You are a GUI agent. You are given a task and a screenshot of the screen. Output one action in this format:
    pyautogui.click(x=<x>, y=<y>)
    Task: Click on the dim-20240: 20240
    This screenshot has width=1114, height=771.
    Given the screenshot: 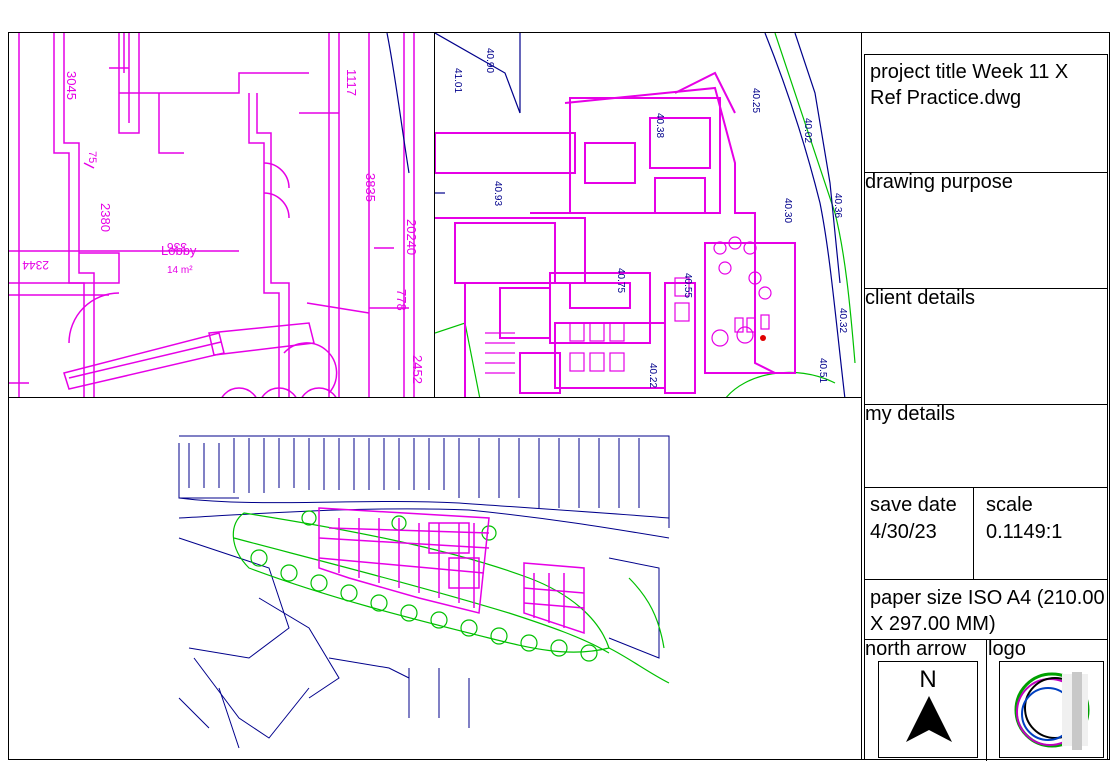 What is the action you would take?
    pyautogui.click(x=411, y=237)
    